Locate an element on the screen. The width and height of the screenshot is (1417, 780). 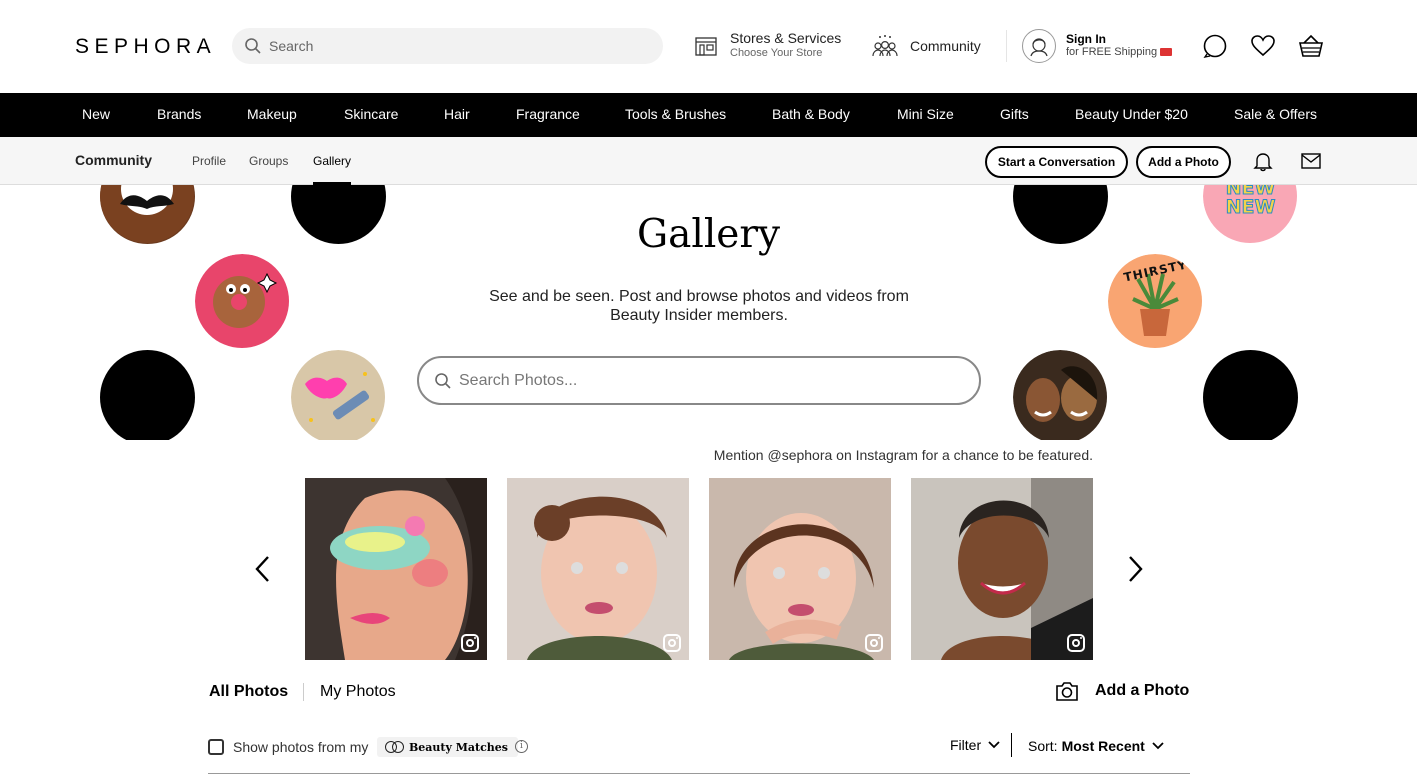
nav-item-gifts: Gifts is located at coordinates (1014, 114).